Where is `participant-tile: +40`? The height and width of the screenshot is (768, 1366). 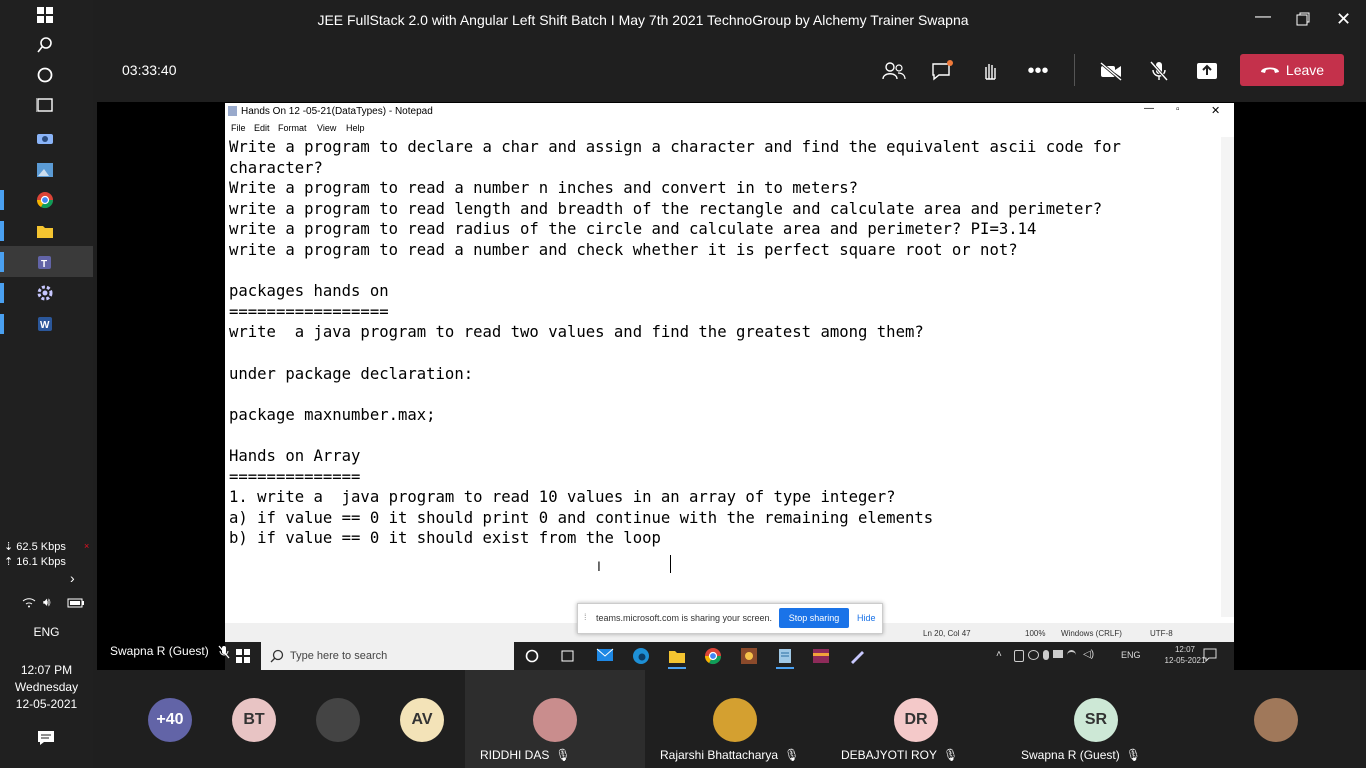 participant-tile: +40 is located at coordinates (170, 719).